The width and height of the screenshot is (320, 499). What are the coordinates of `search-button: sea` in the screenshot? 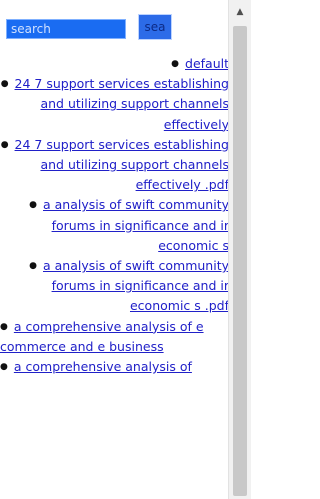 It's located at (155, 27).